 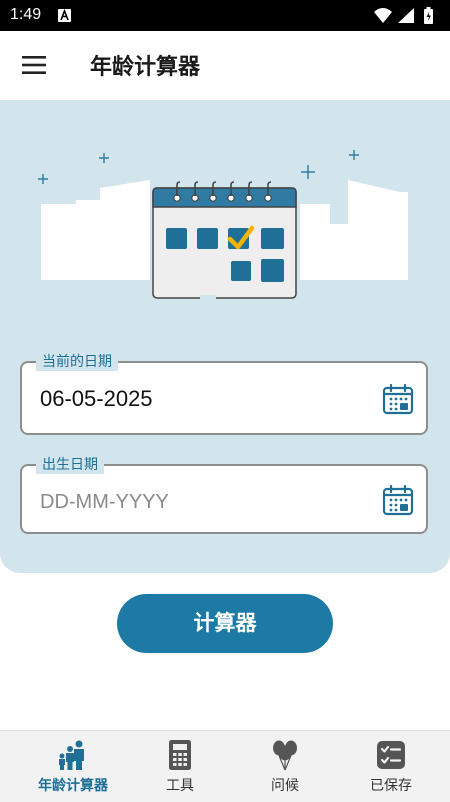 I want to click on nav-item-tools: 工具, so click(x=180, y=766).